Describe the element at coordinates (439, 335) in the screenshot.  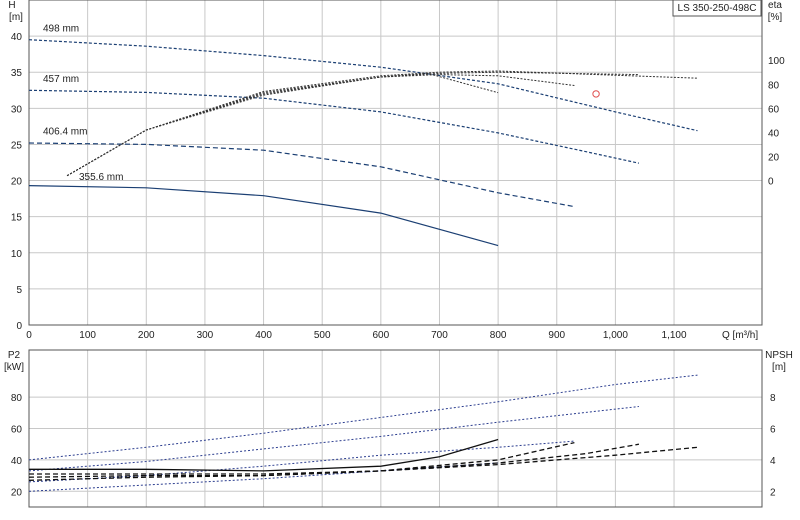
I see `x-tick-label: 700` at that location.